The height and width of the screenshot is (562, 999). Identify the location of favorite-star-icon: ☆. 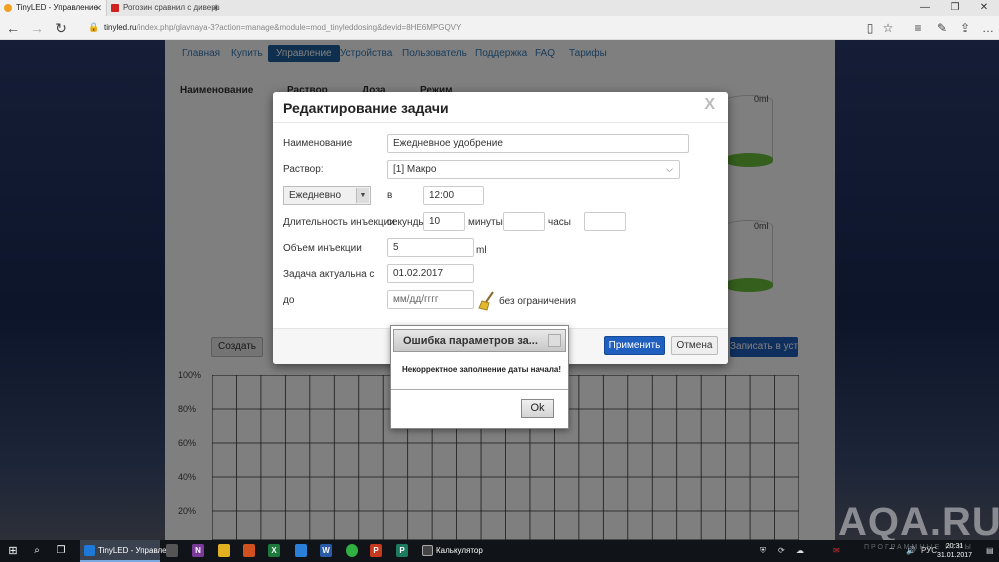
(888, 28).